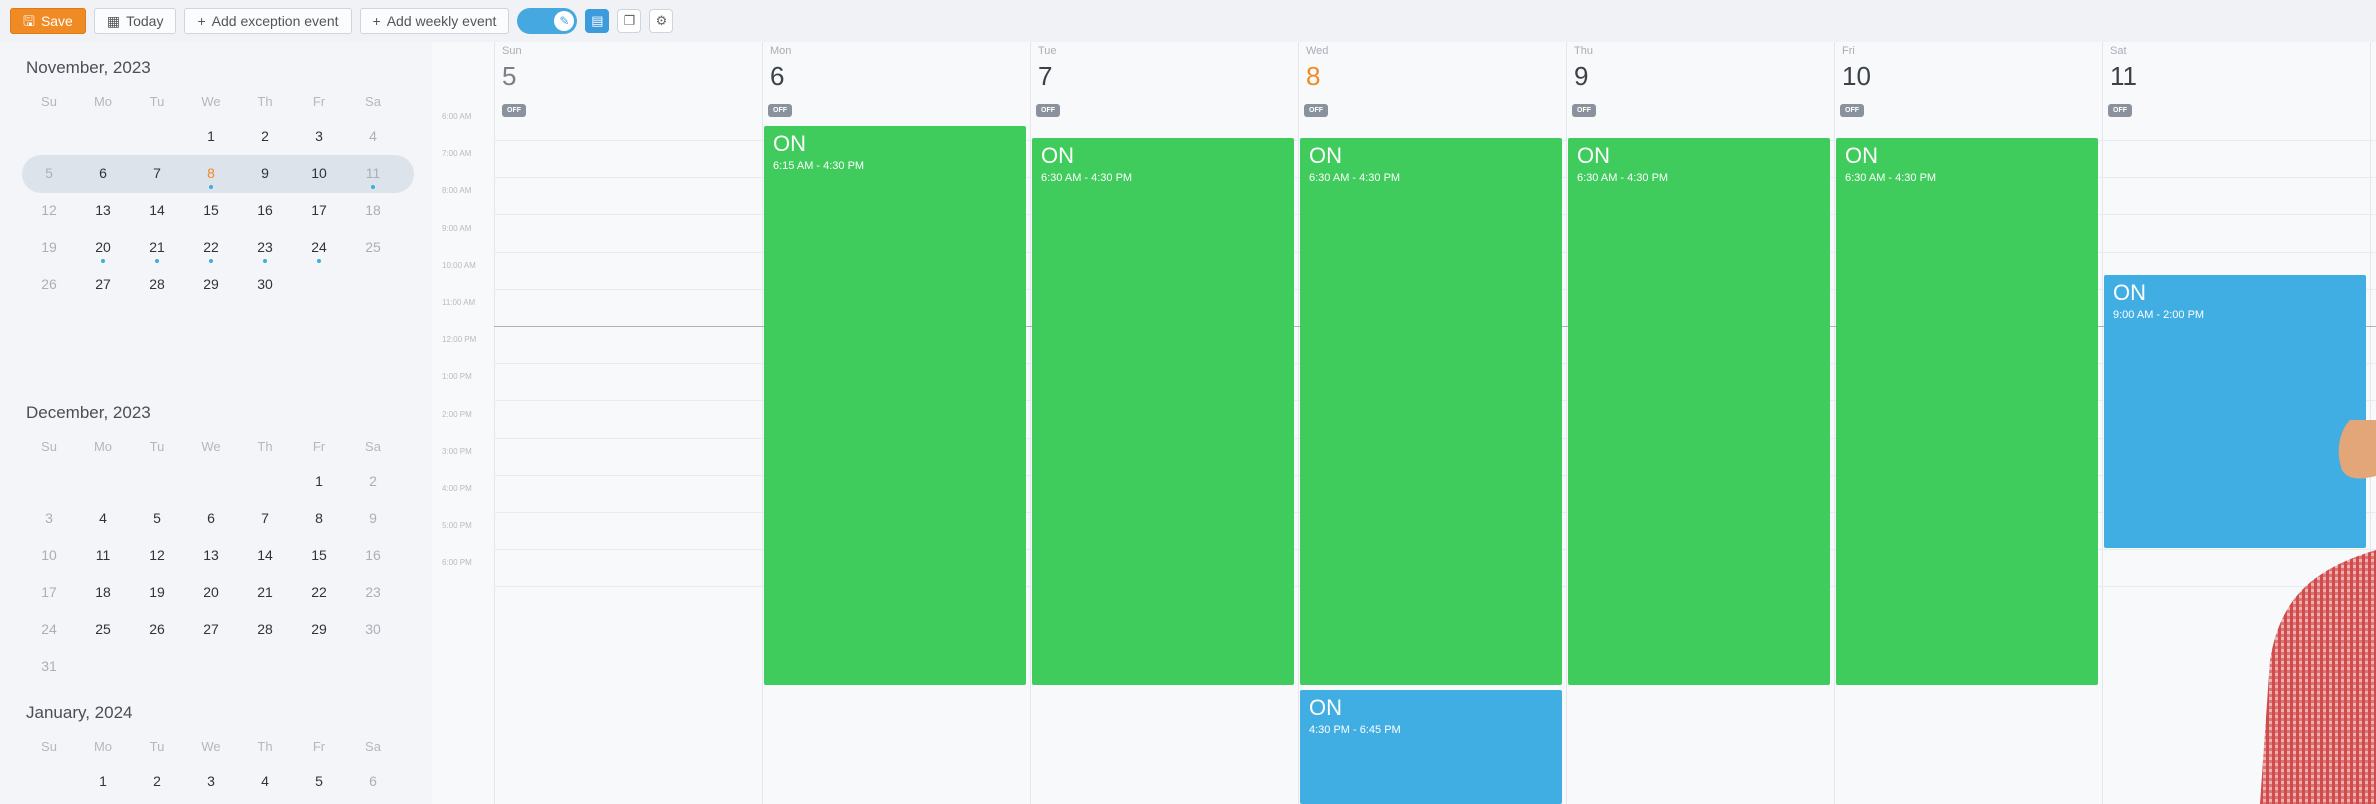 The height and width of the screenshot is (804, 2376). What do you see at coordinates (1968, 71) in the screenshot?
I see `day-header: Fri 10` at bounding box center [1968, 71].